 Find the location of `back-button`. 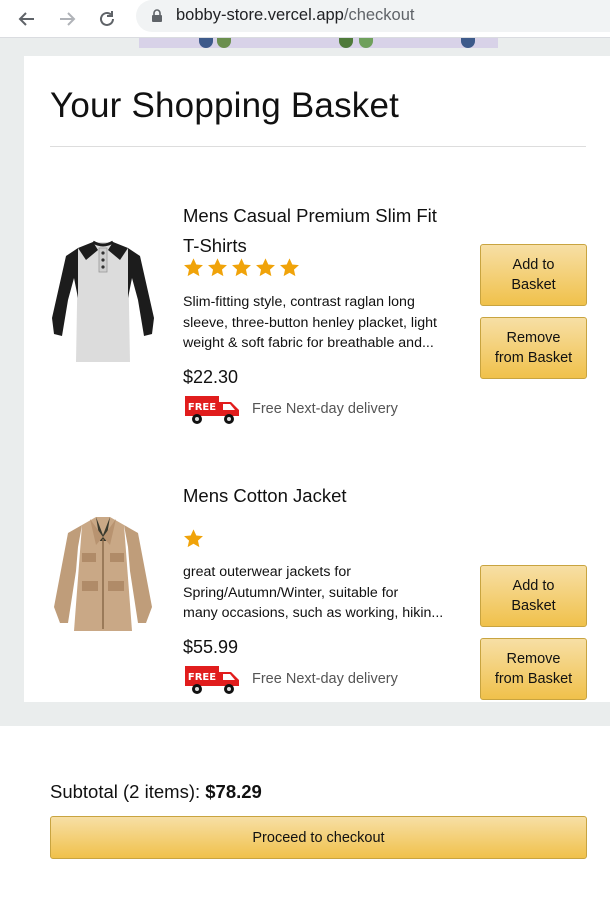

back-button is located at coordinates (27, 19).